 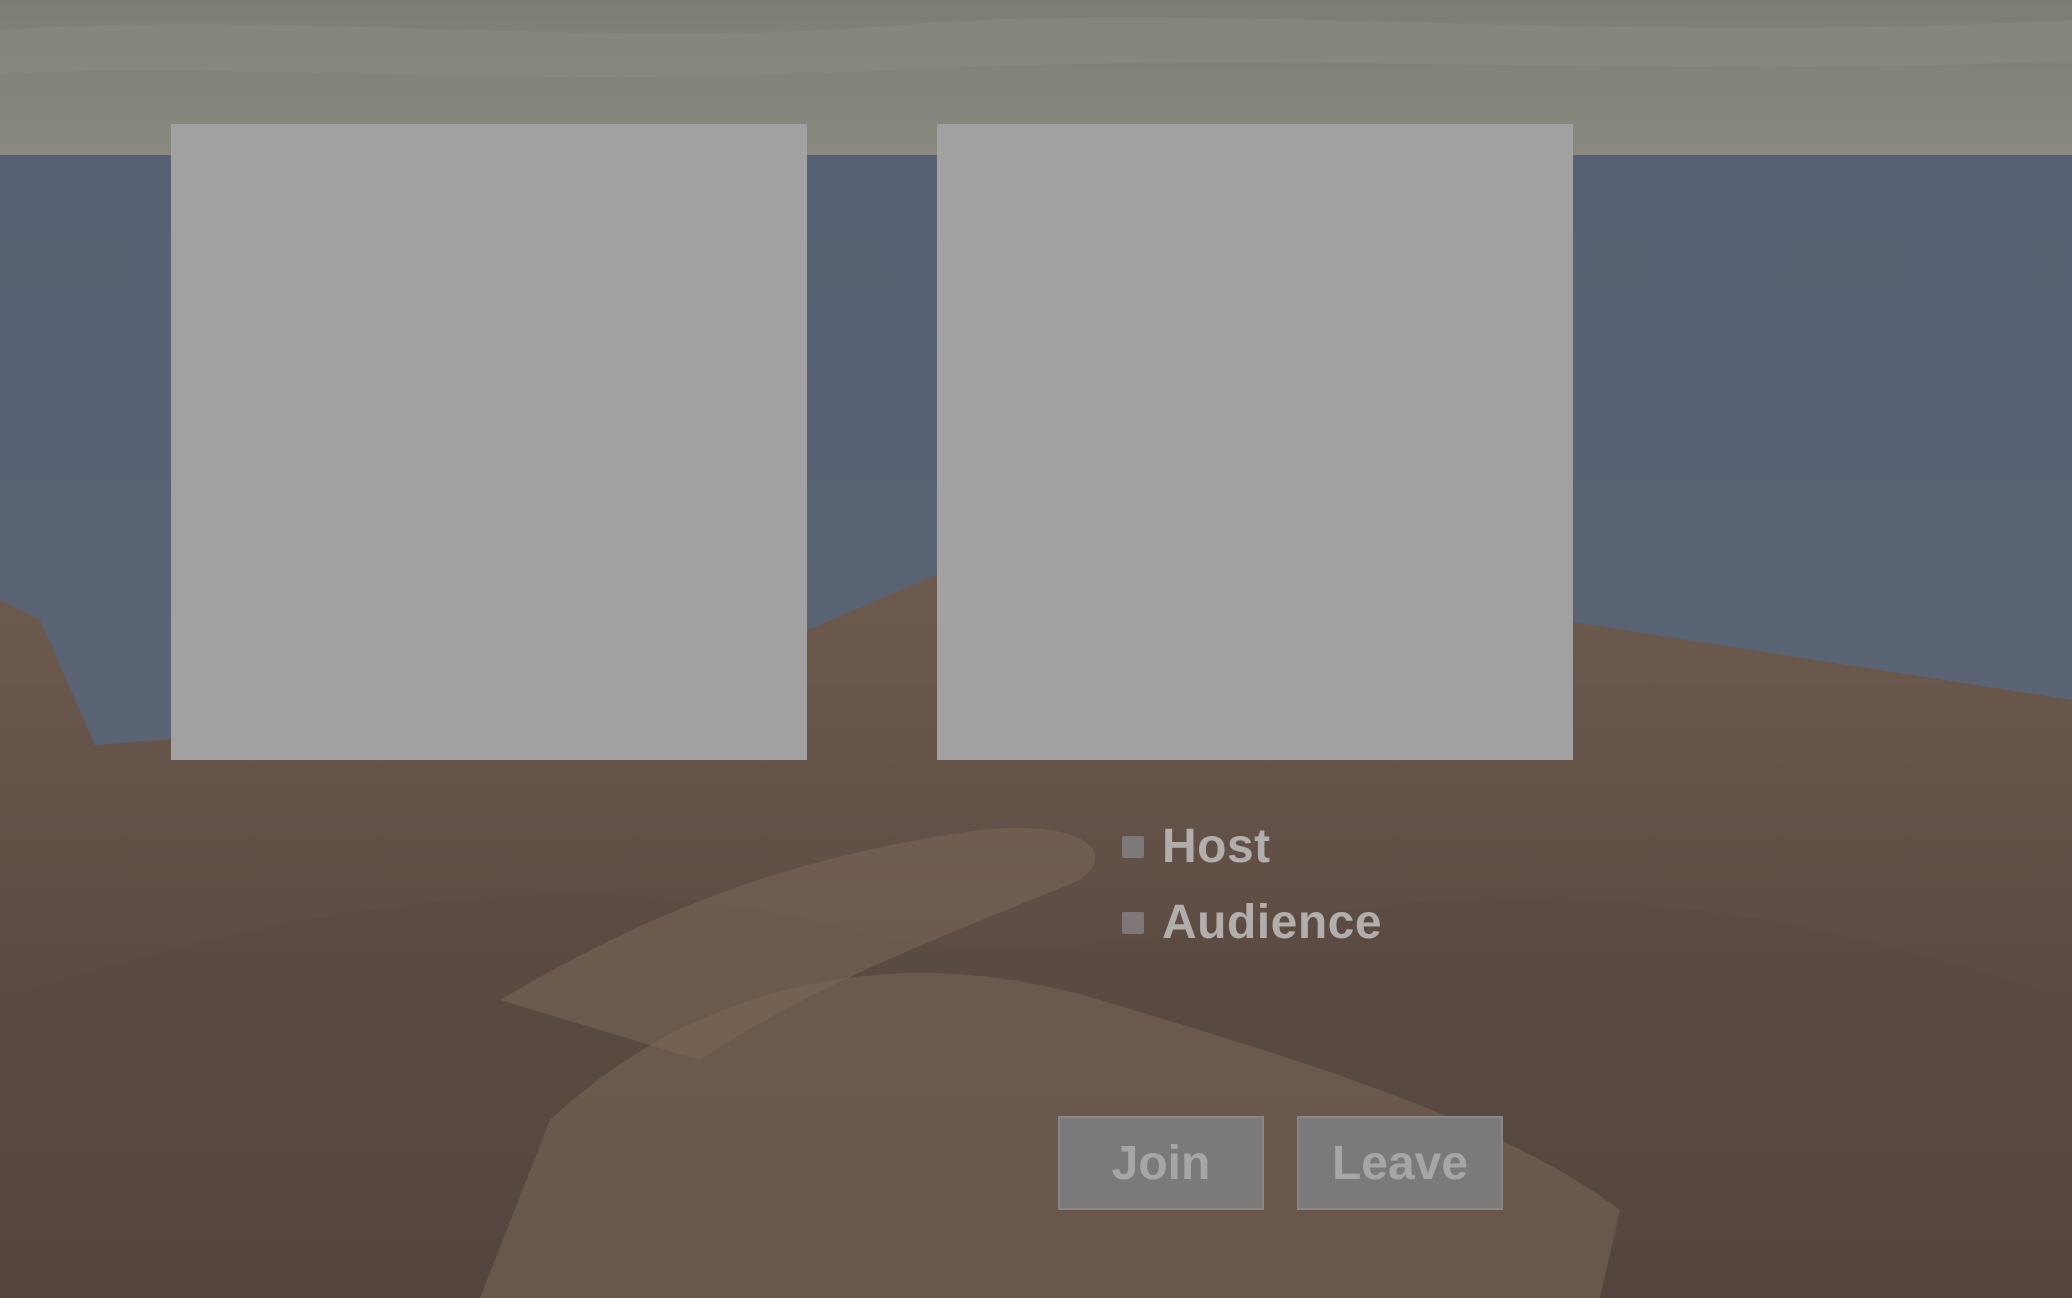 What do you see at coordinates (1133, 923) in the screenshot?
I see `audience-checkbox` at bounding box center [1133, 923].